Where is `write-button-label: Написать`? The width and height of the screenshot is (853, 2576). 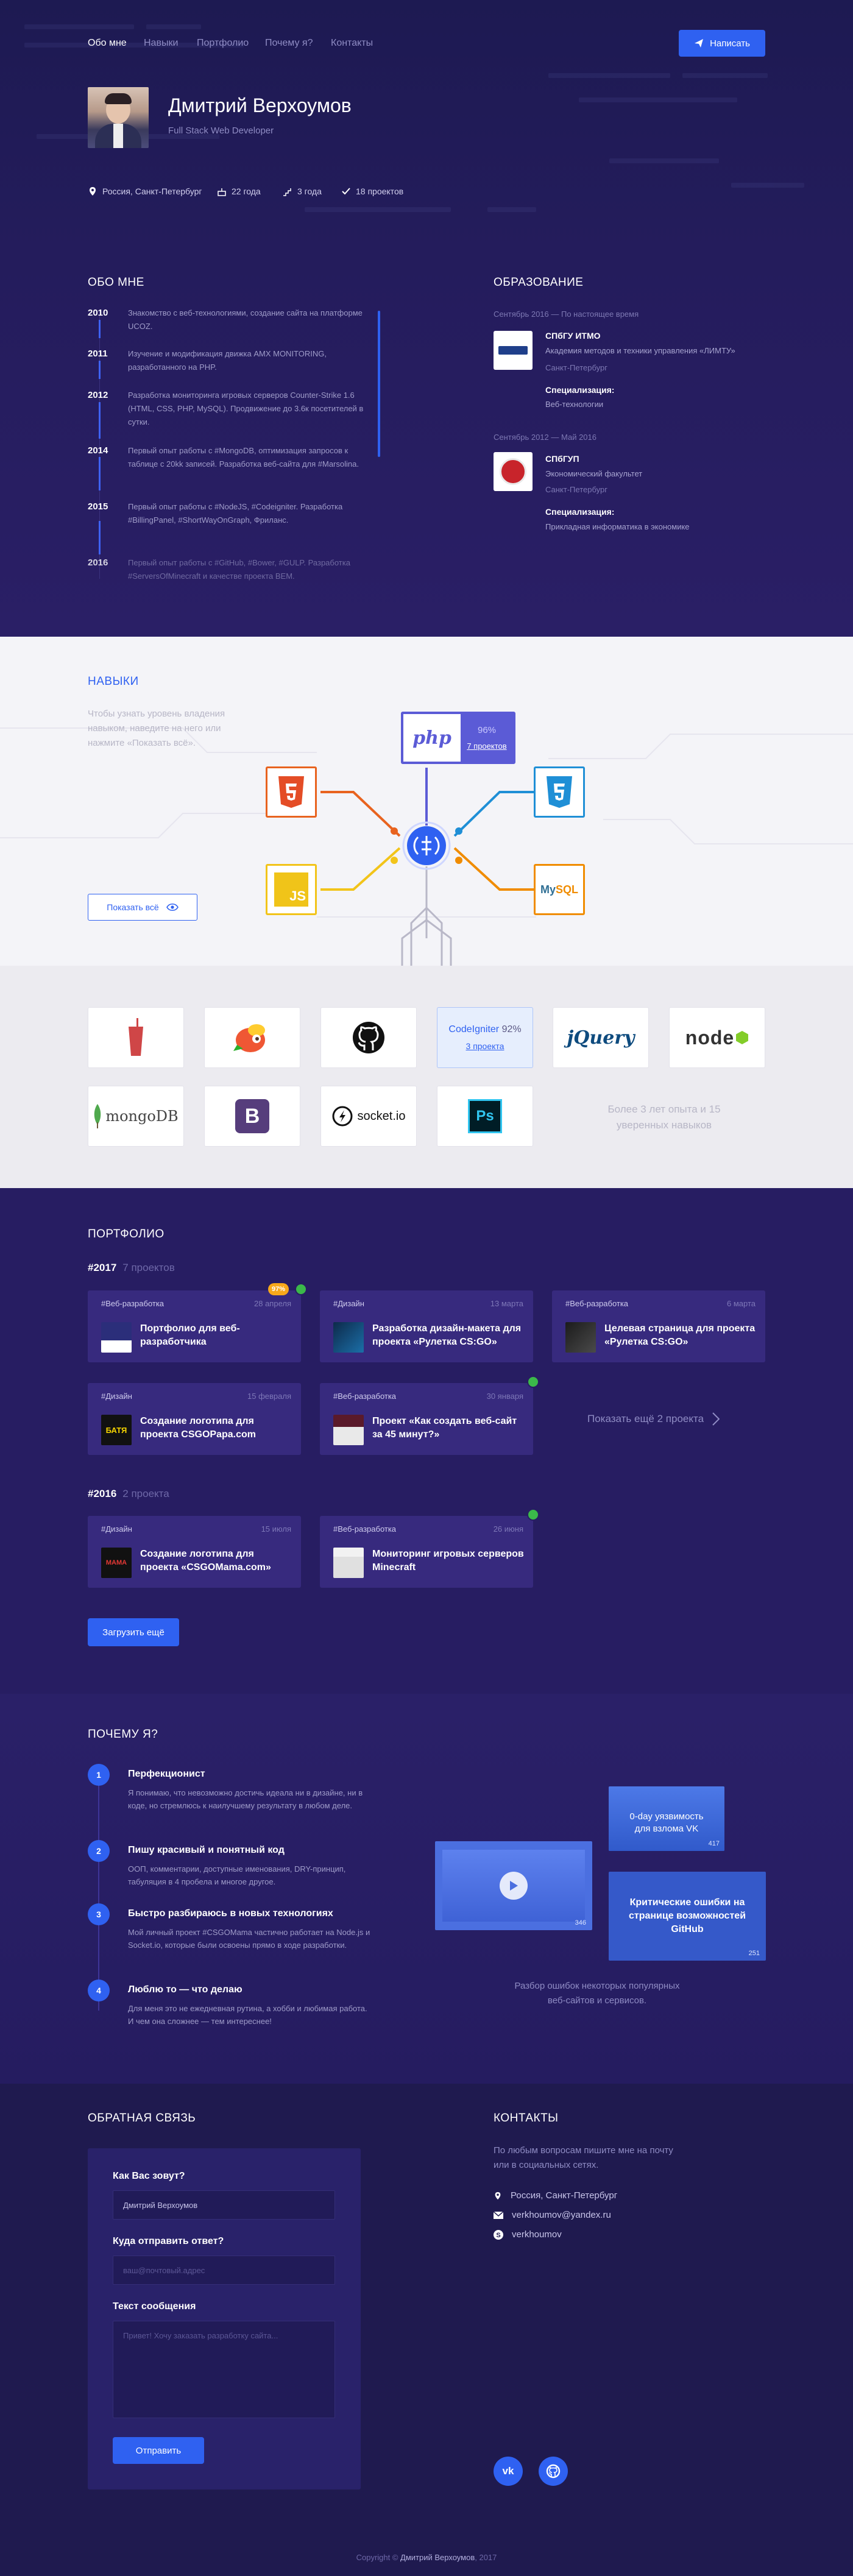 write-button-label: Написать is located at coordinates (730, 43).